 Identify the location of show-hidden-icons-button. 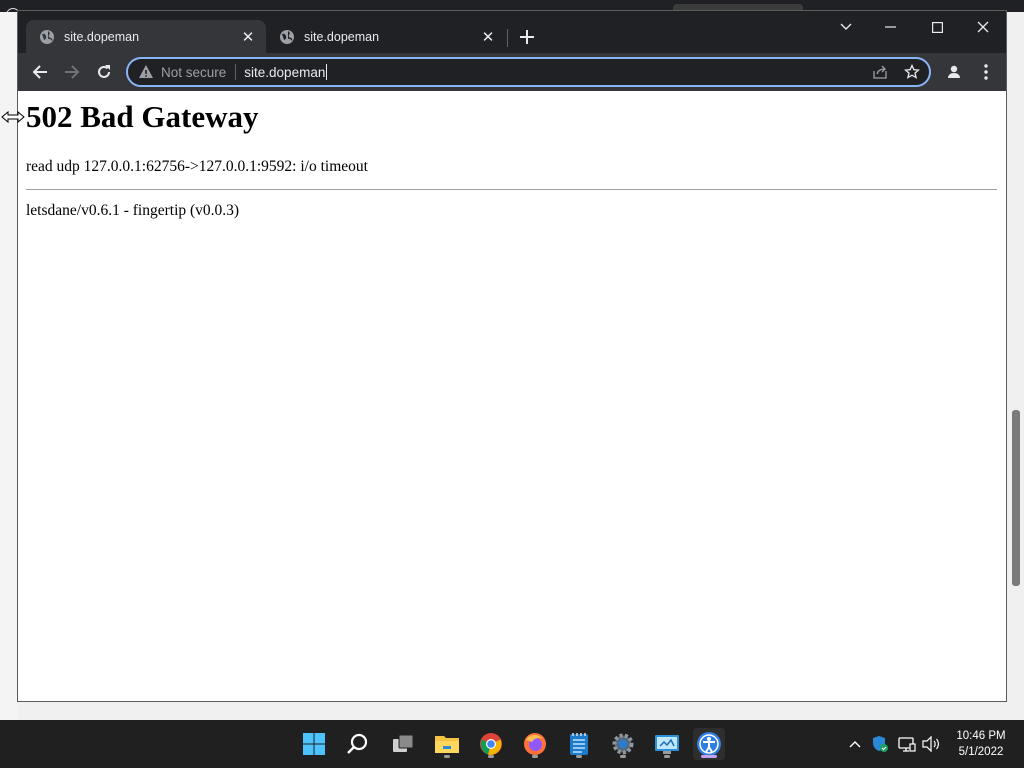
(855, 744).